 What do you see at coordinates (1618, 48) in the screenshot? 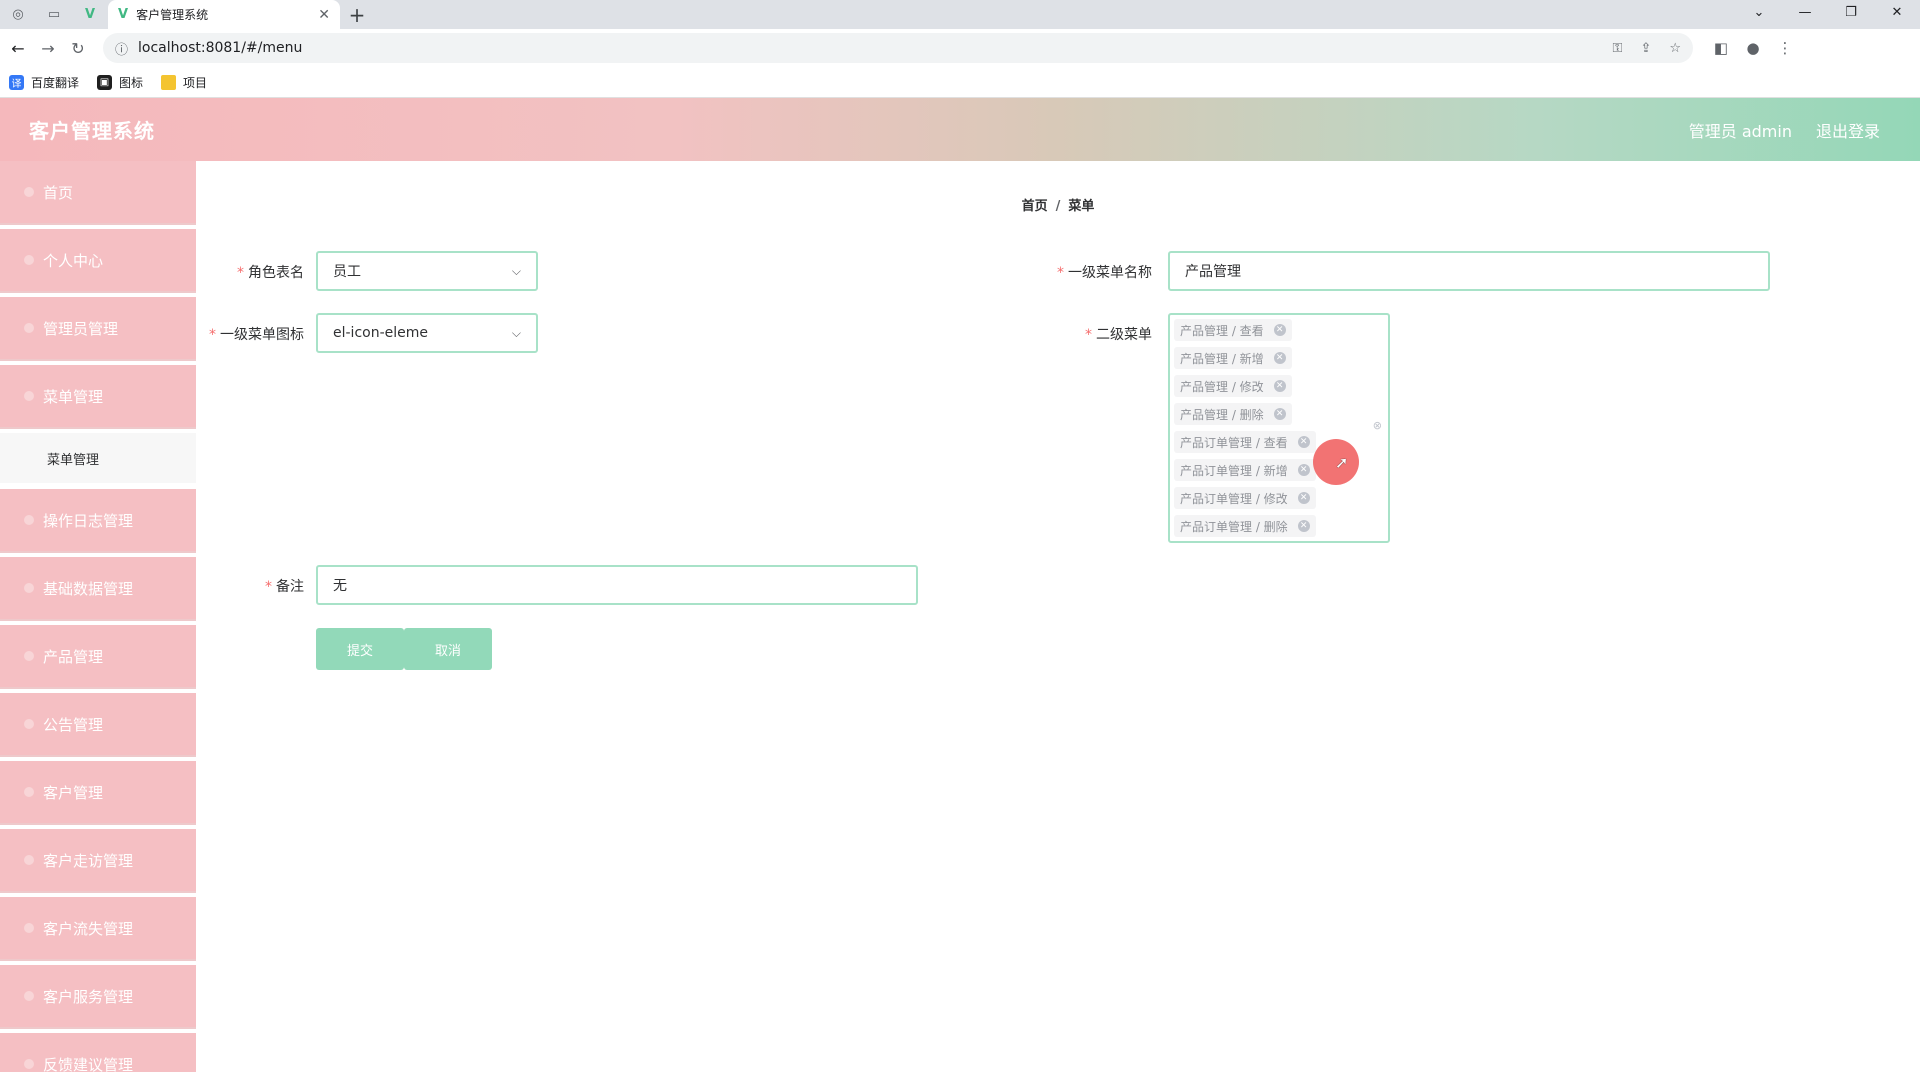
I see `key-icon: ⚿` at bounding box center [1618, 48].